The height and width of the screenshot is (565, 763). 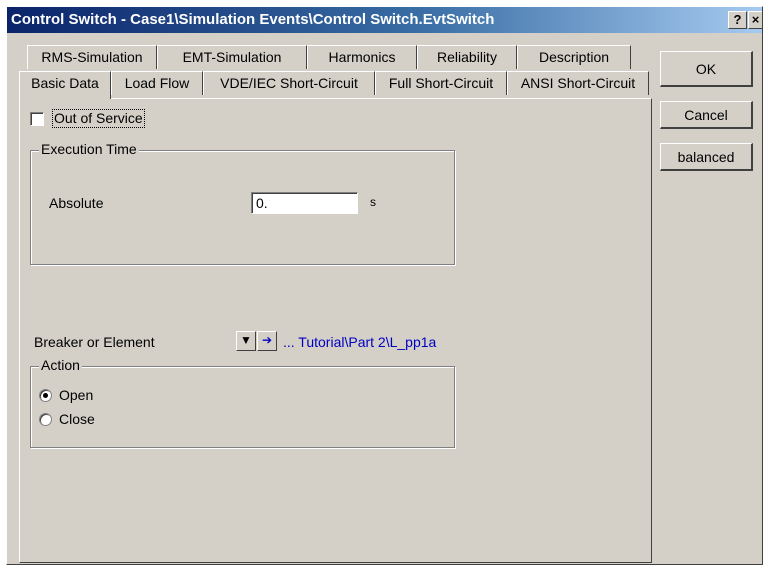 I want to click on execution-time-label: Execution Time, so click(x=89, y=149).